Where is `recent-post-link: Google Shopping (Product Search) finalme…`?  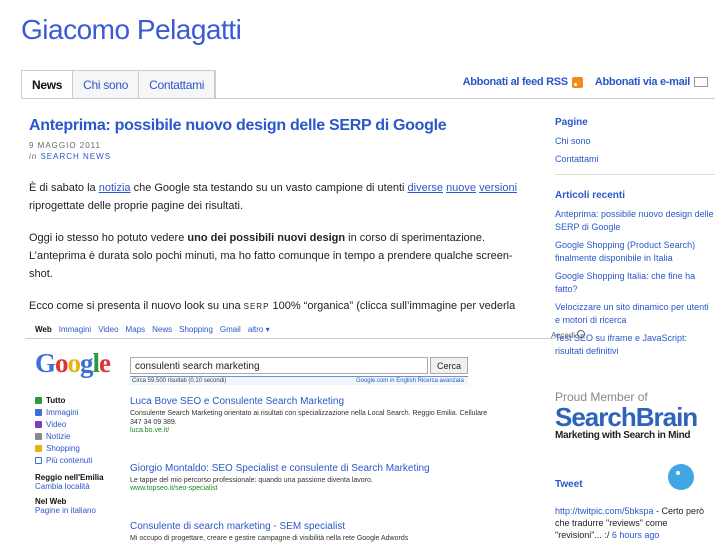
recent-post-link: Google Shopping (Product Search) finalme… is located at coordinates (635, 252).